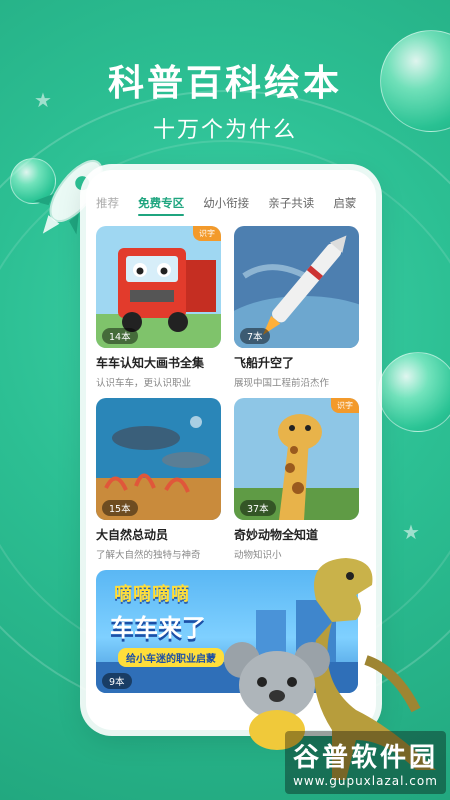 The height and width of the screenshot is (800, 450). I want to click on book-card-nature: 15本 大自然总动员 了解大自然的独特与神奇, so click(158, 479).